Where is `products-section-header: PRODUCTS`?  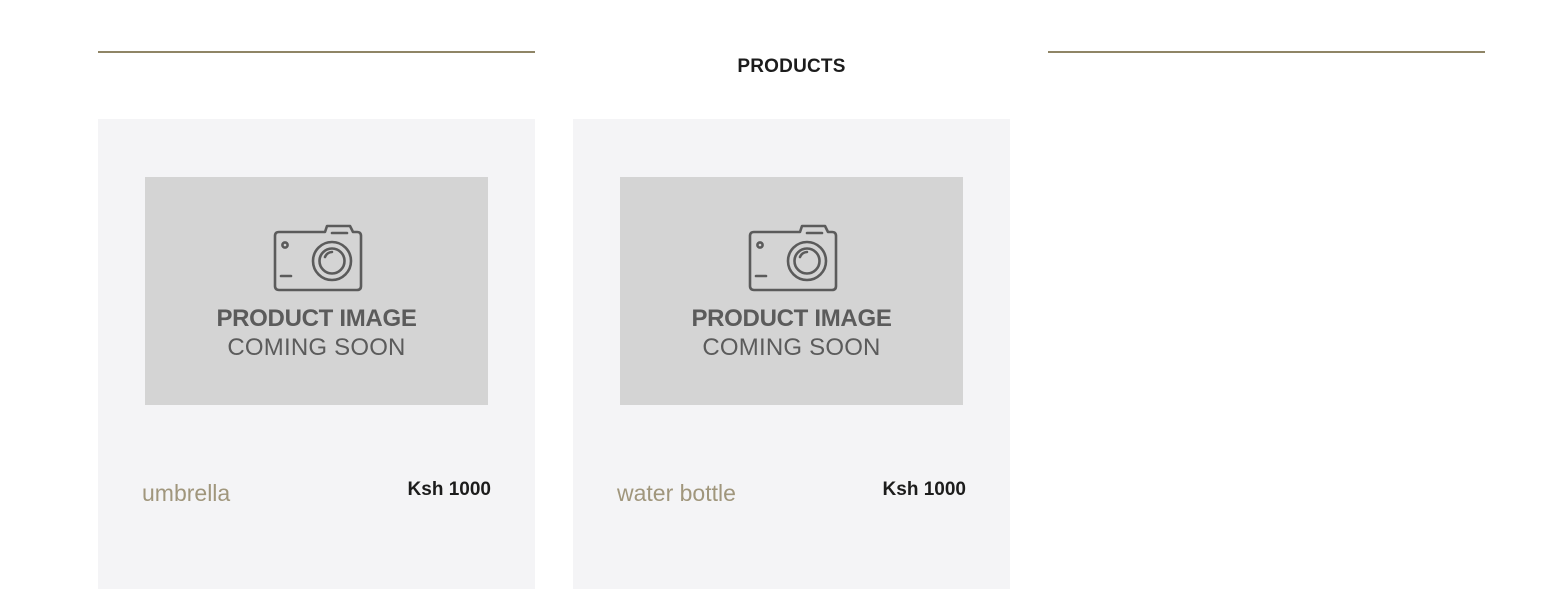
products-section-header: PRODUCTS is located at coordinates (791, 66).